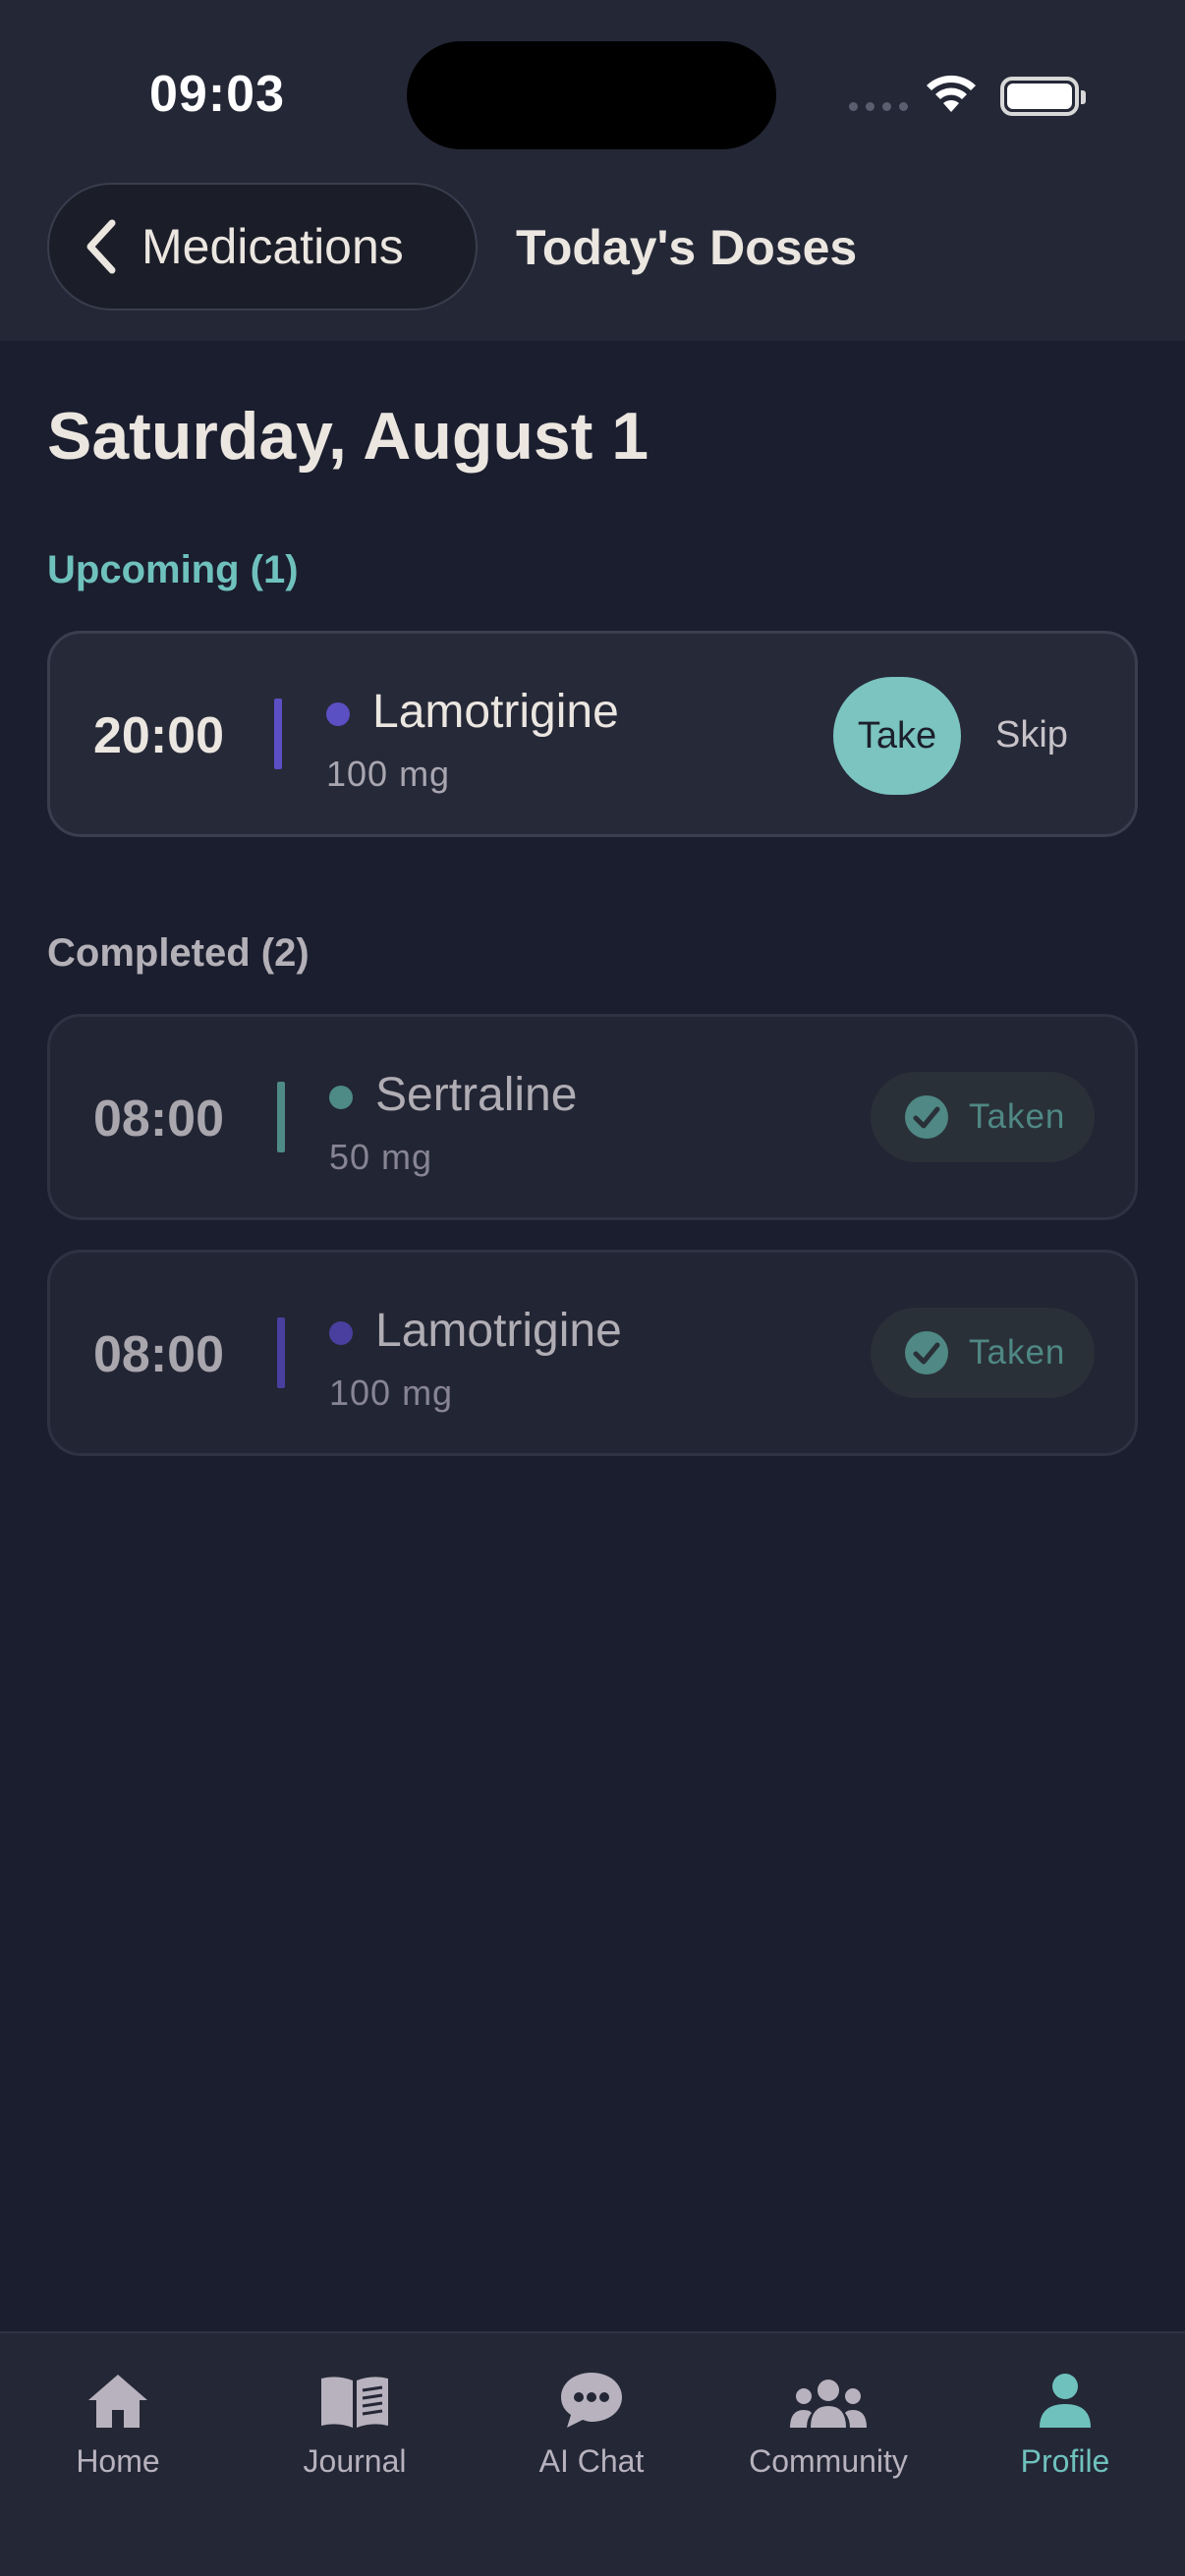 The width and height of the screenshot is (1185, 2576). What do you see at coordinates (118, 2401) in the screenshot?
I see `home-icon` at bounding box center [118, 2401].